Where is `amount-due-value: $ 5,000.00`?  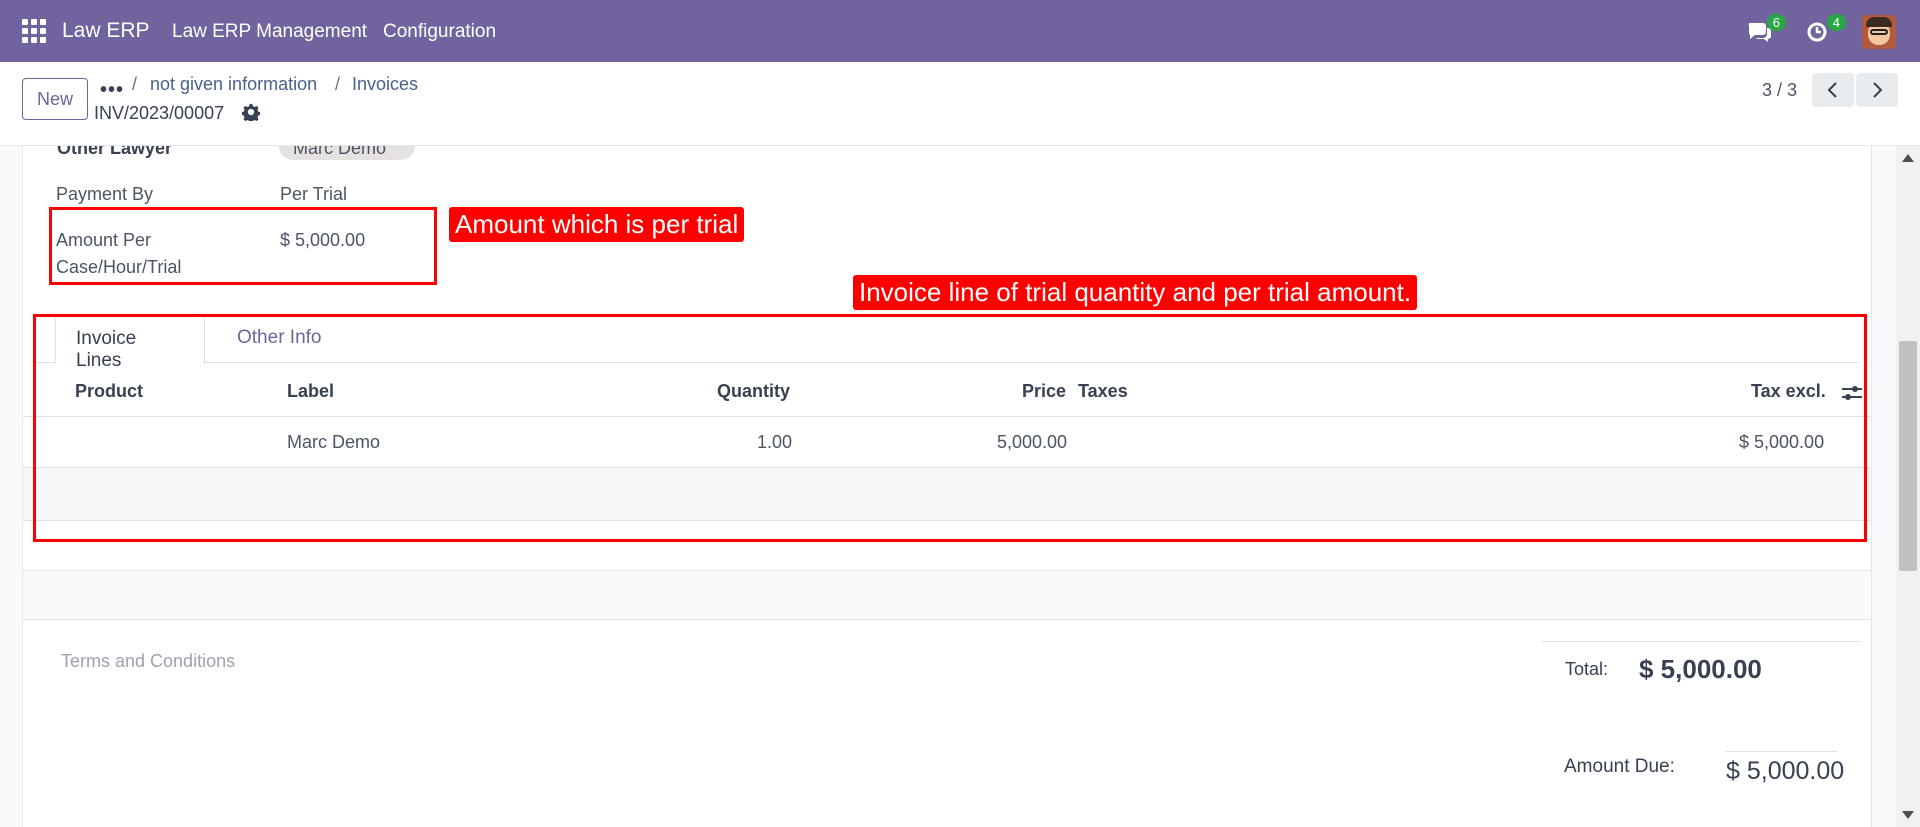 amount-due-value: $ 5,000.00 is located at coordinates (1785, 771).